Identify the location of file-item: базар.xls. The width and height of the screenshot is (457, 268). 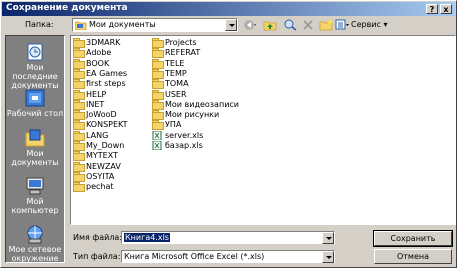
(177, 145).